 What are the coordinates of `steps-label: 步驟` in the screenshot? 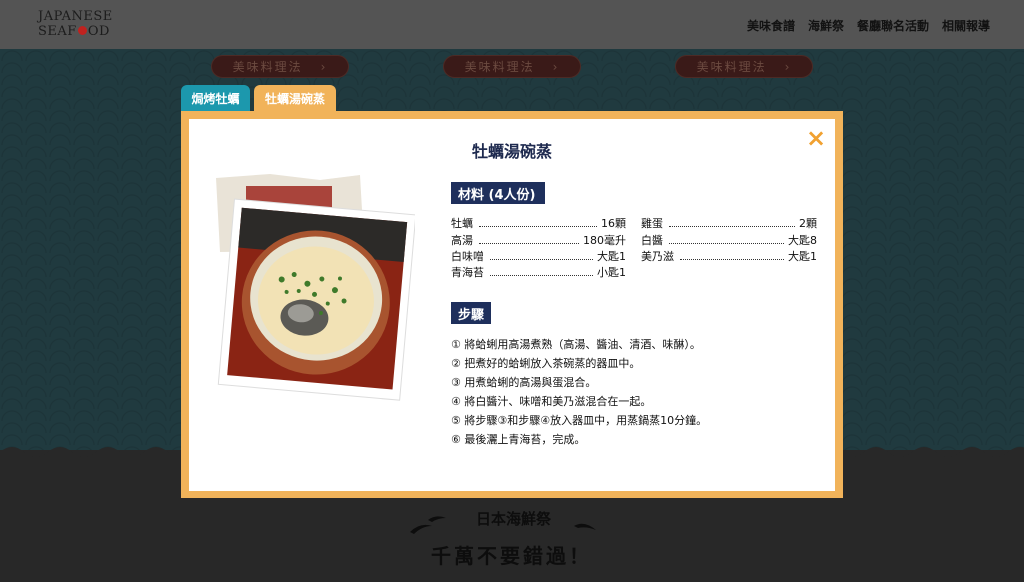 It's located at (471, 313).